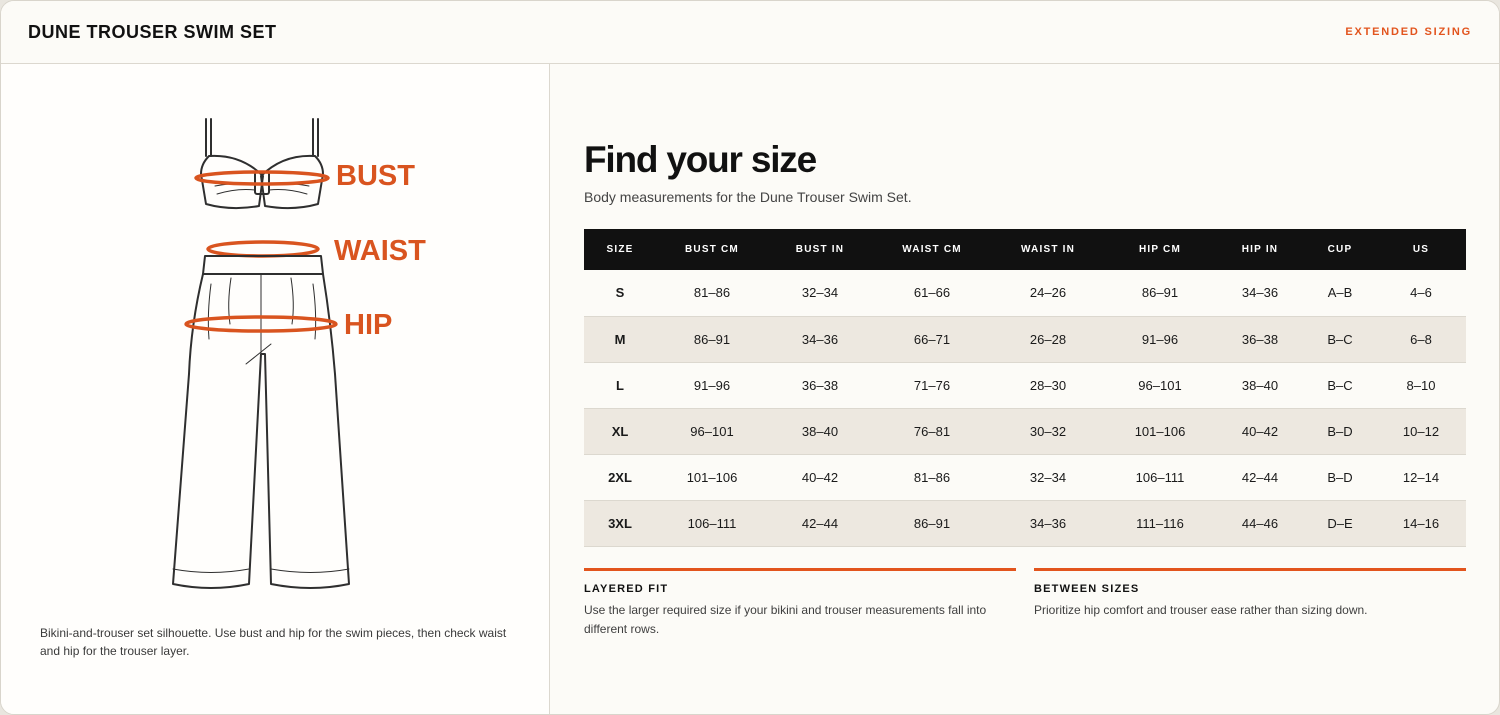  Describe the element at coordinates (1048, 339) in the screenshot. I see `measurement-cell: 26–28` at that location.